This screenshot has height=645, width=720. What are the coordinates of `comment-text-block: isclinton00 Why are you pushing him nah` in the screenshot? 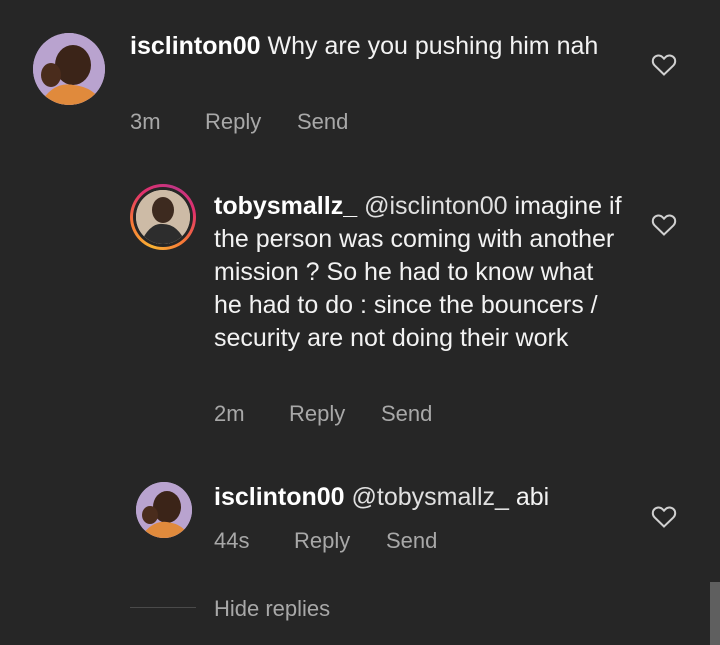 It's located at (370, 46).